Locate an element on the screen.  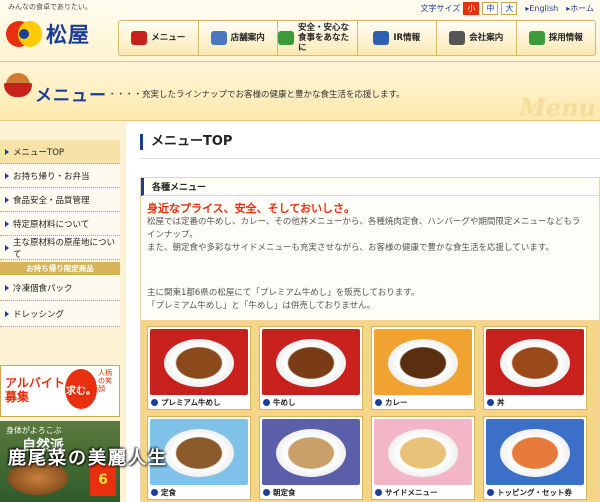
nav-item-label: 会社案内 is located at coordinates (486, 38).